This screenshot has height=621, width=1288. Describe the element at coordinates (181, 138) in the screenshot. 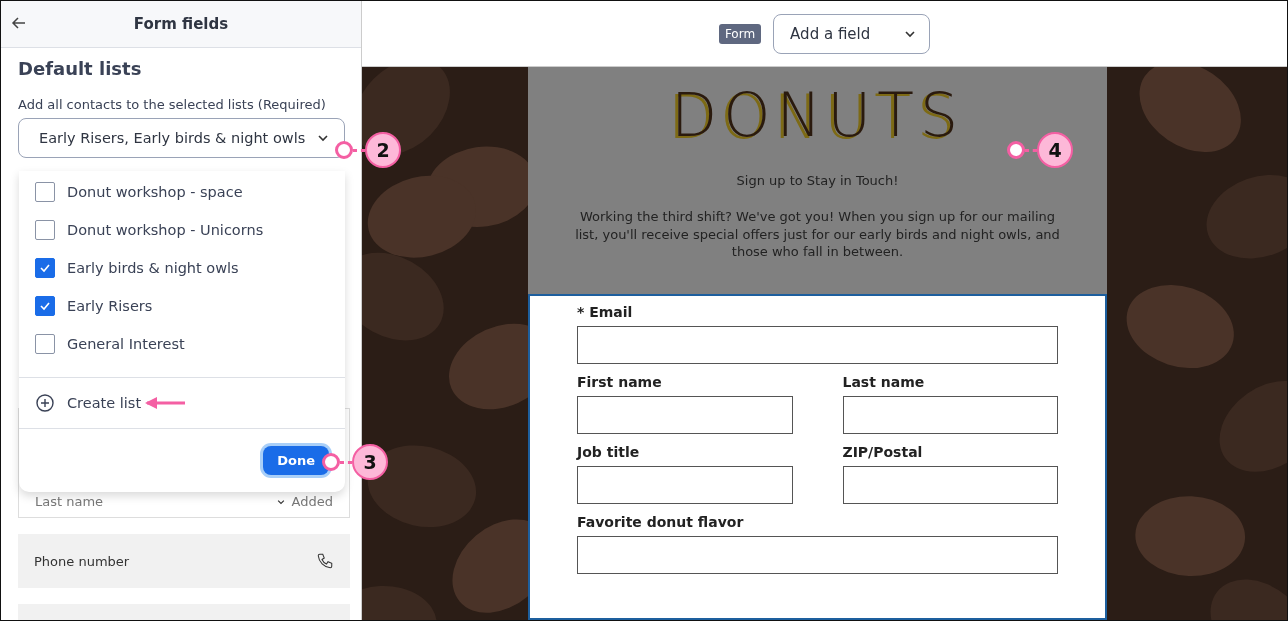

I see `lists-select: Early Risers, Early birds & night owls` at that location.